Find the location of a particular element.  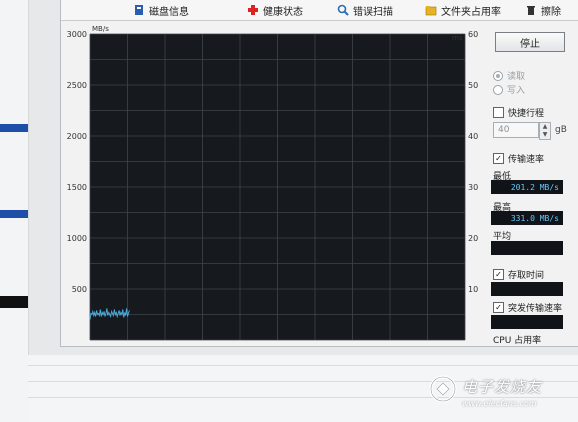

health-cross-icon is located at coordinates (253, 10).